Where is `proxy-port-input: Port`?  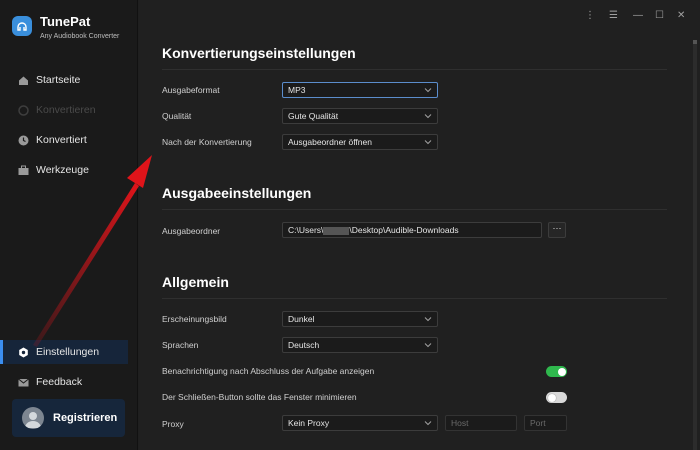
proxy-port-input: Port is located at coordinates (545, 423).